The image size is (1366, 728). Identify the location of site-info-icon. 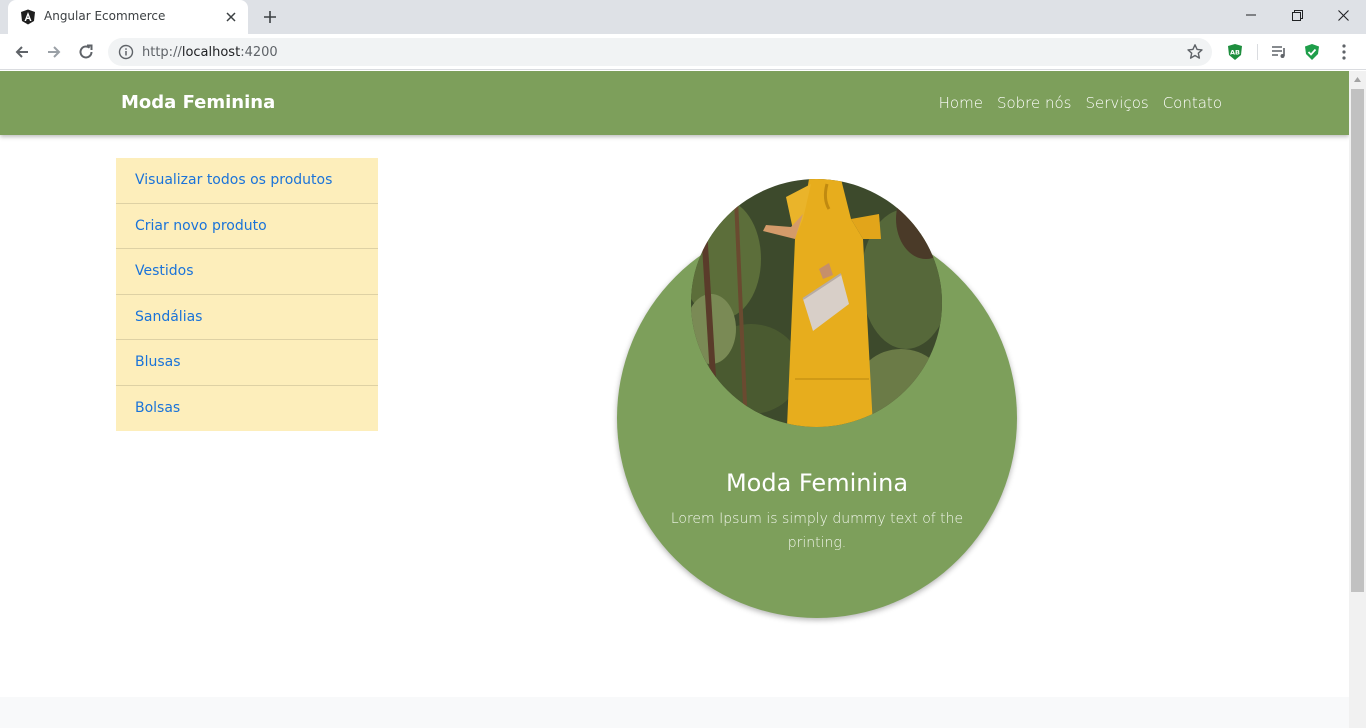
(126, 52).